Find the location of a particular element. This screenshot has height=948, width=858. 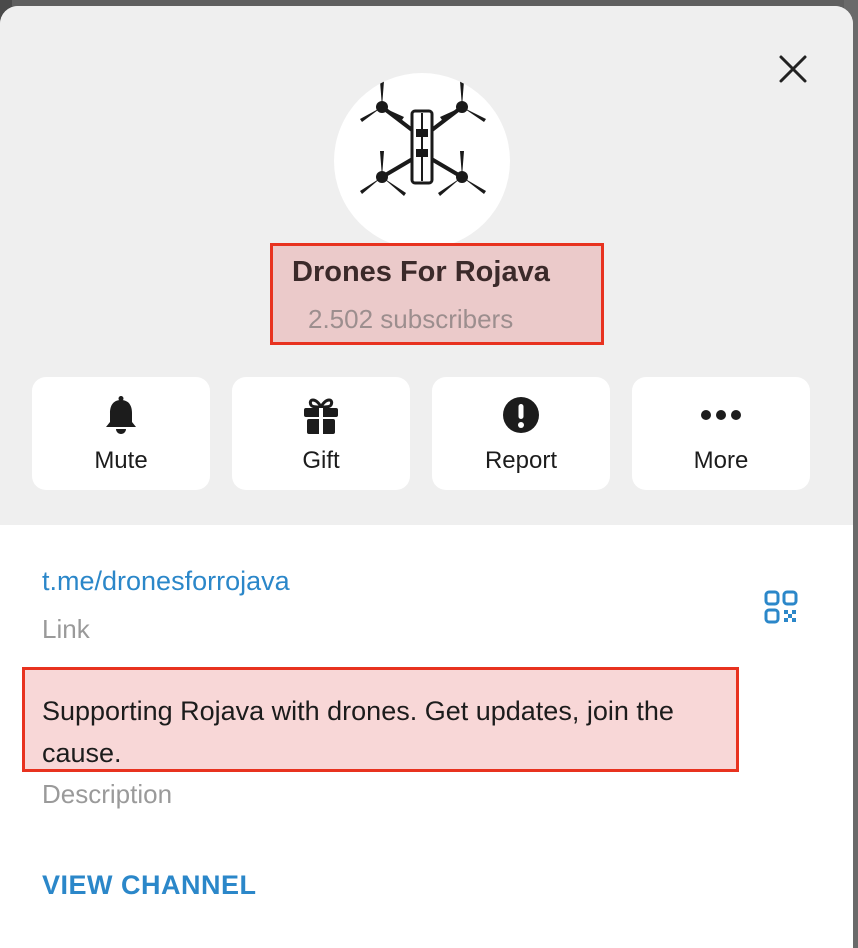

view-channel-button: VIEW CHANNEL is located at coordinates (149, 885).